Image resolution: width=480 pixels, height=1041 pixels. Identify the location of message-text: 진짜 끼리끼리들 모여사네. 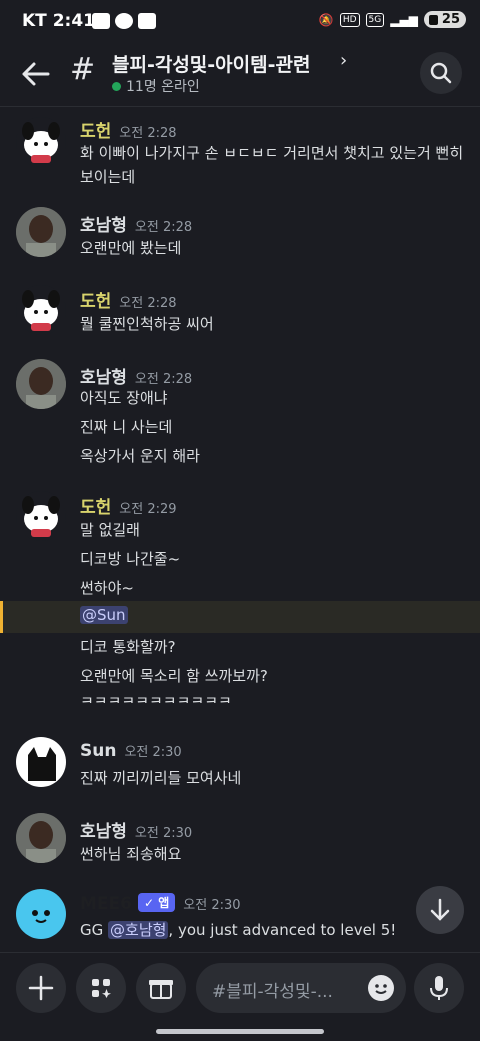
(161, 778).